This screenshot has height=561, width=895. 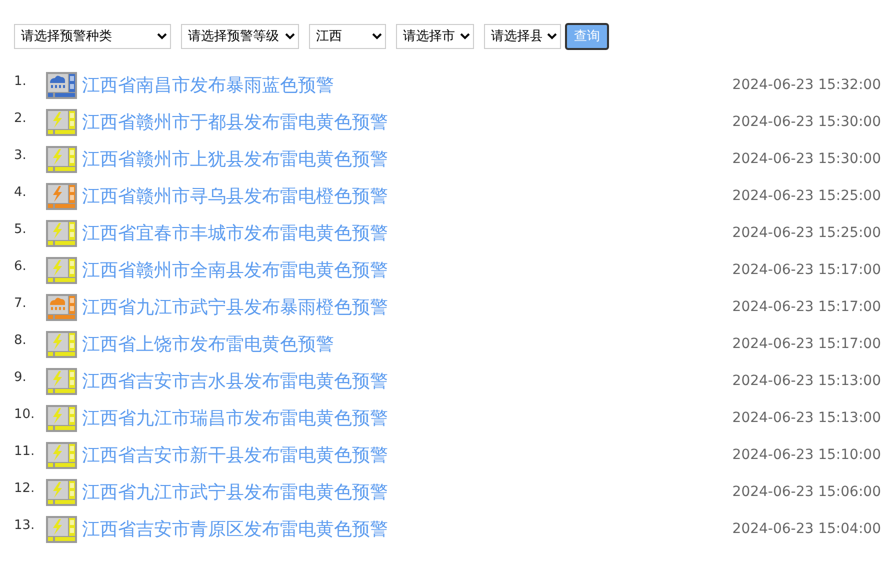 What do you see at coordinates (25, 415) in the screenshot?
I see `list-number: 10.` at bounding box center [25, 415].